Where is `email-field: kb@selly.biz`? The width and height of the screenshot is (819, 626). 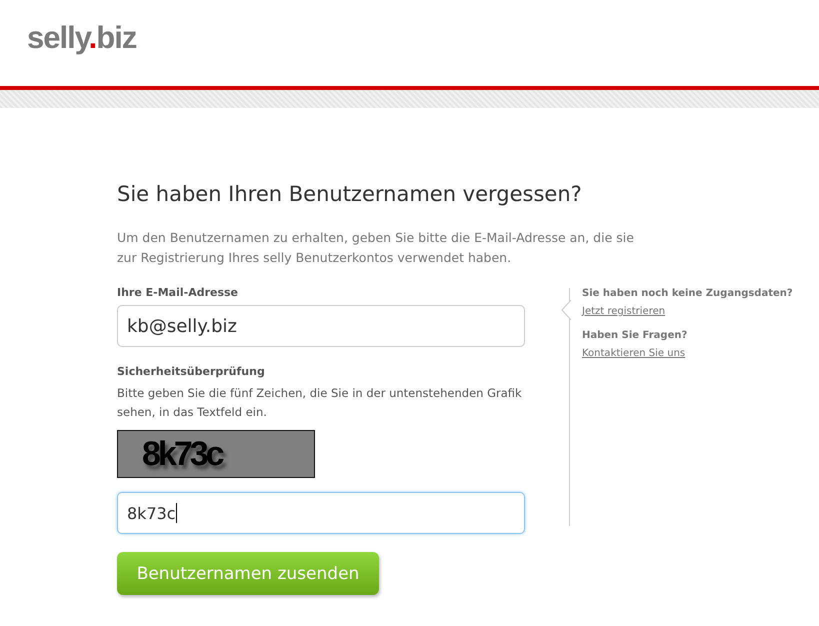
email-field: kb@selly.biz is located at coordinates (321, 326).